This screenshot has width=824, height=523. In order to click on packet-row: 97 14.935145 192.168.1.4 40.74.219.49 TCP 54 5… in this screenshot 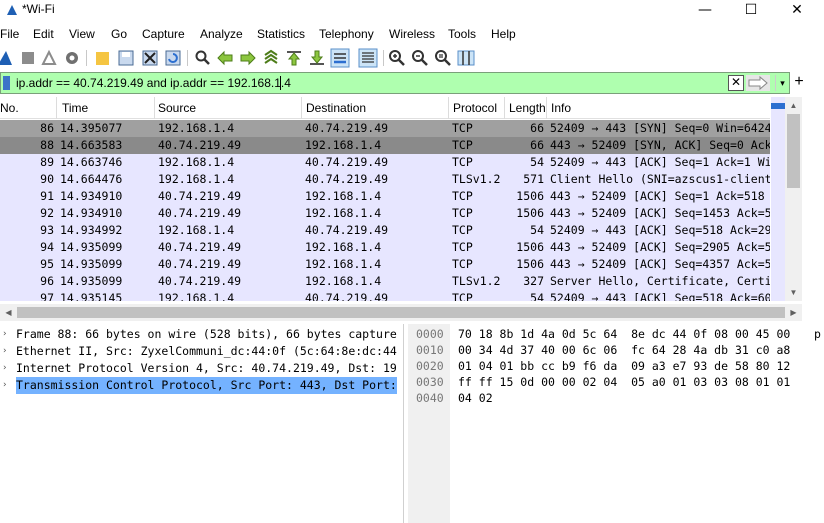, I will do `click(385, 295)`.